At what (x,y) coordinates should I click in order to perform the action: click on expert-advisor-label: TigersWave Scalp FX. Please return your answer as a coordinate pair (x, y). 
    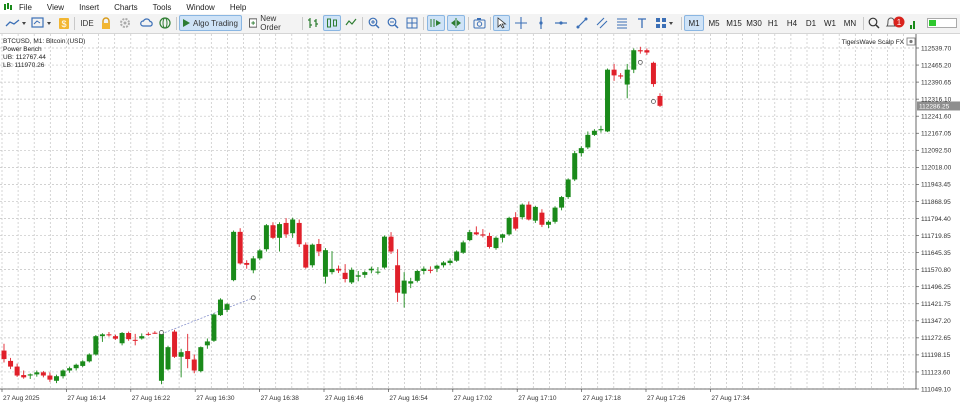
    Looking at the image, I should click on (873, 42).